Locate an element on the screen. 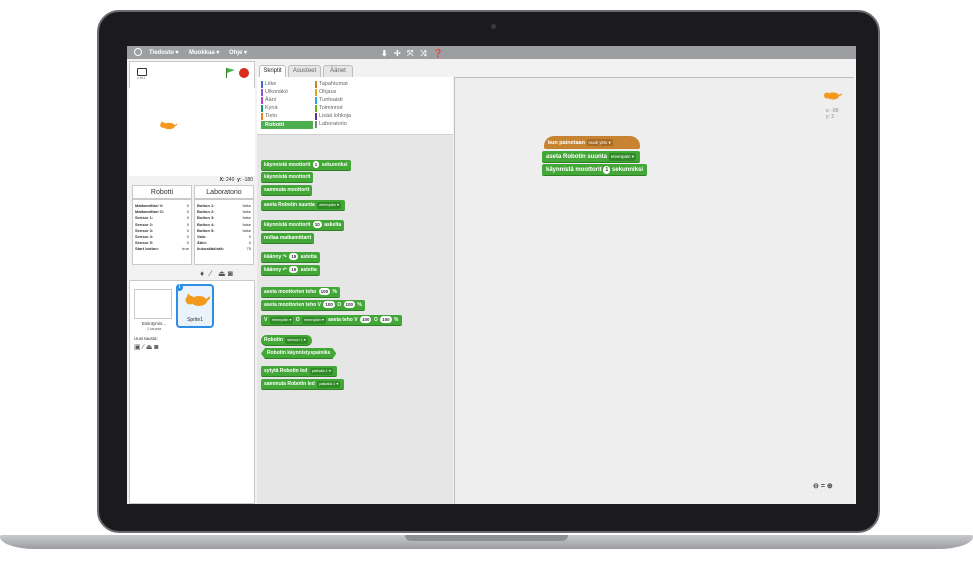 Image resolution: width=973 pixels, height=563 pixels. language-globe-icon is located at coordinates (138, 52).